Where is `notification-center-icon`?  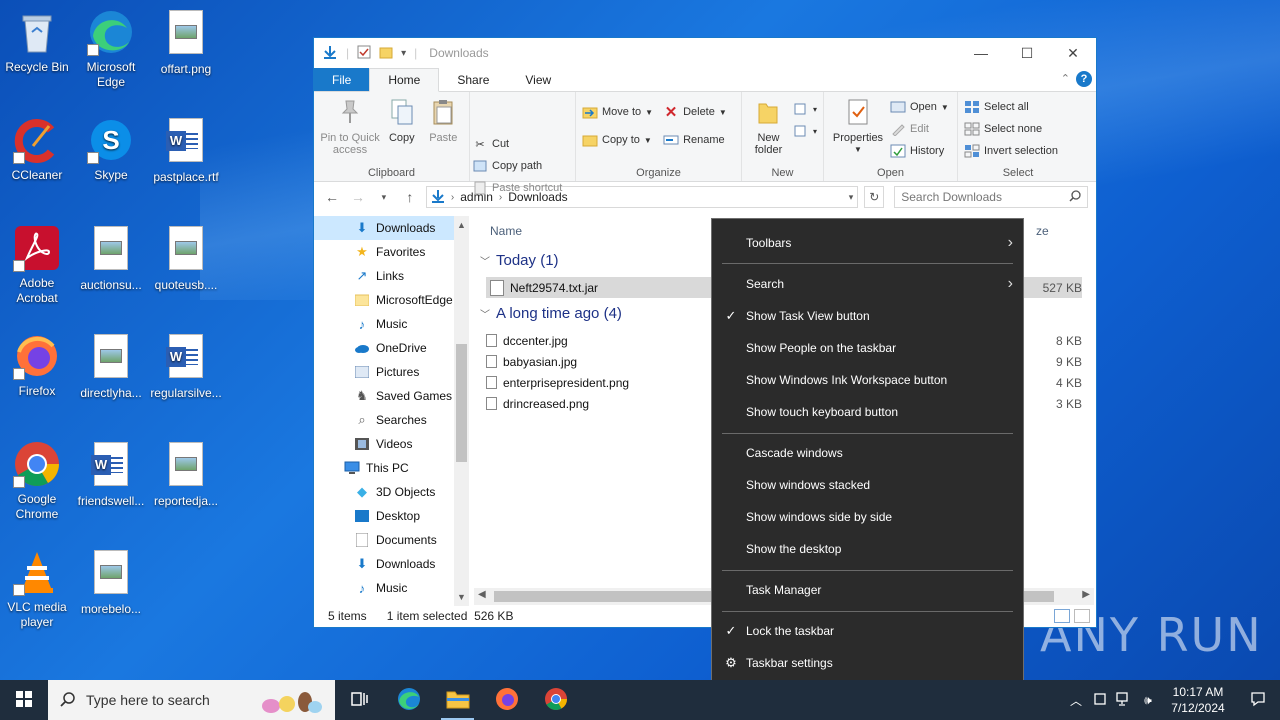 notification-center-icon is located at coordinates (1258, 700).